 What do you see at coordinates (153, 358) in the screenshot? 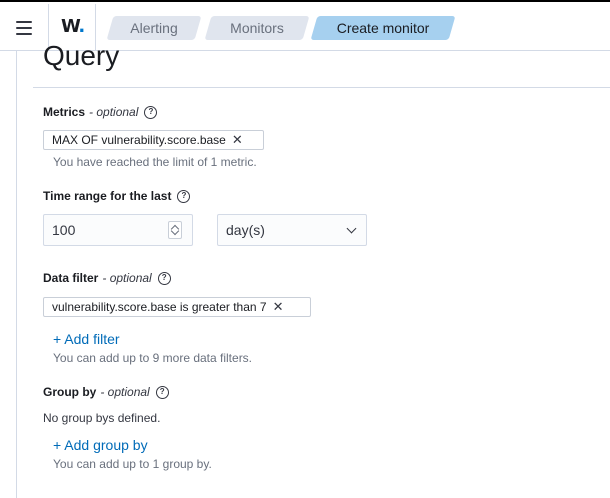
I see `data-filter-help-text: You can add up to 9 more data filters.` at bounding box center [153, 358].